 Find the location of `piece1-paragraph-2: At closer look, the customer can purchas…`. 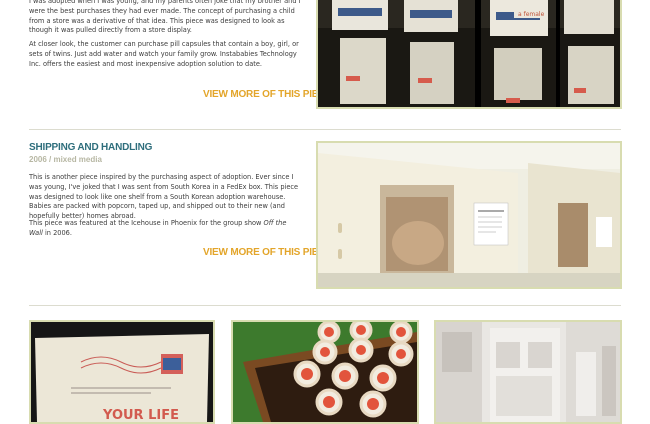

piece1-paragraph-2: At closer look, the customer can purchas… is located at coordinates (164, 54).